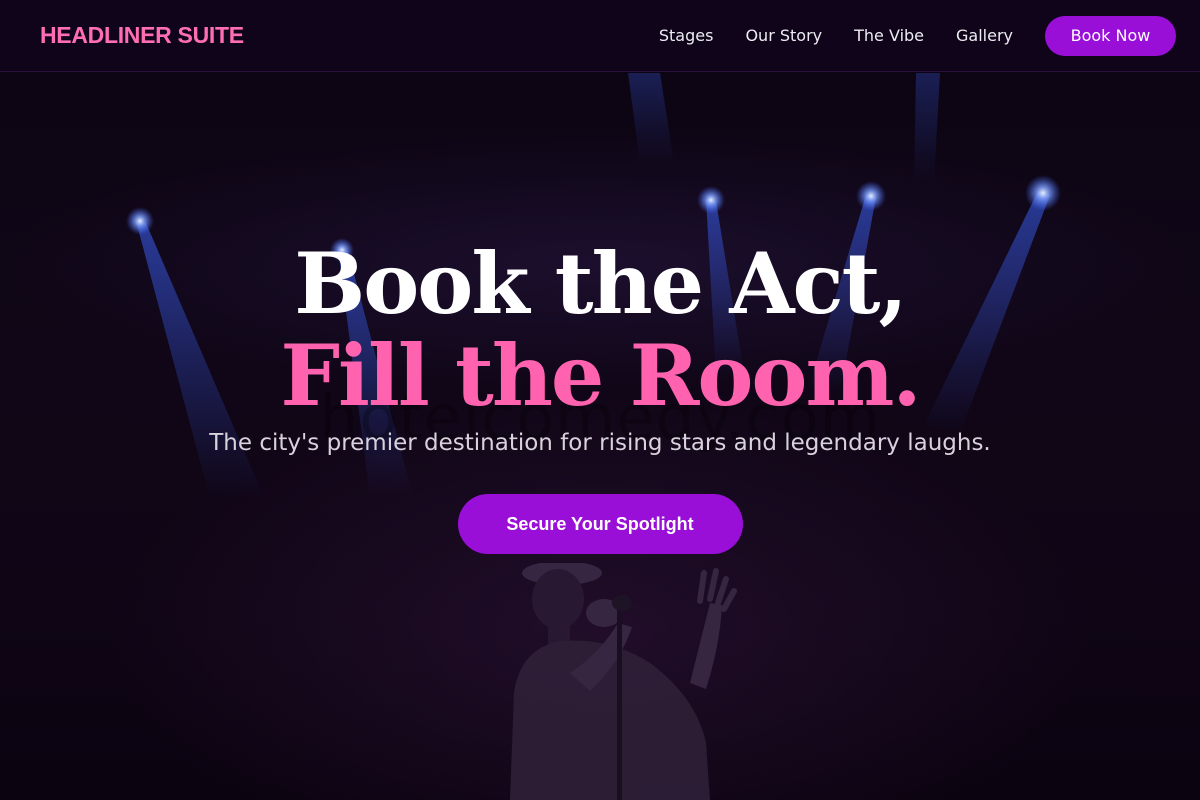  What do you see at coordinates (623, 681) in the screenshot?
I see `microphone-performer-image` at bounding box center [623, 681].